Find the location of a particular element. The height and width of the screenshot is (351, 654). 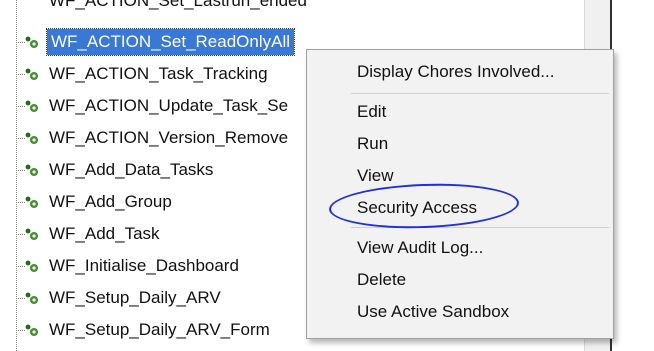

tree-item-label: WF_ACTION_Version_Remove is located at coordinates (169, 137).